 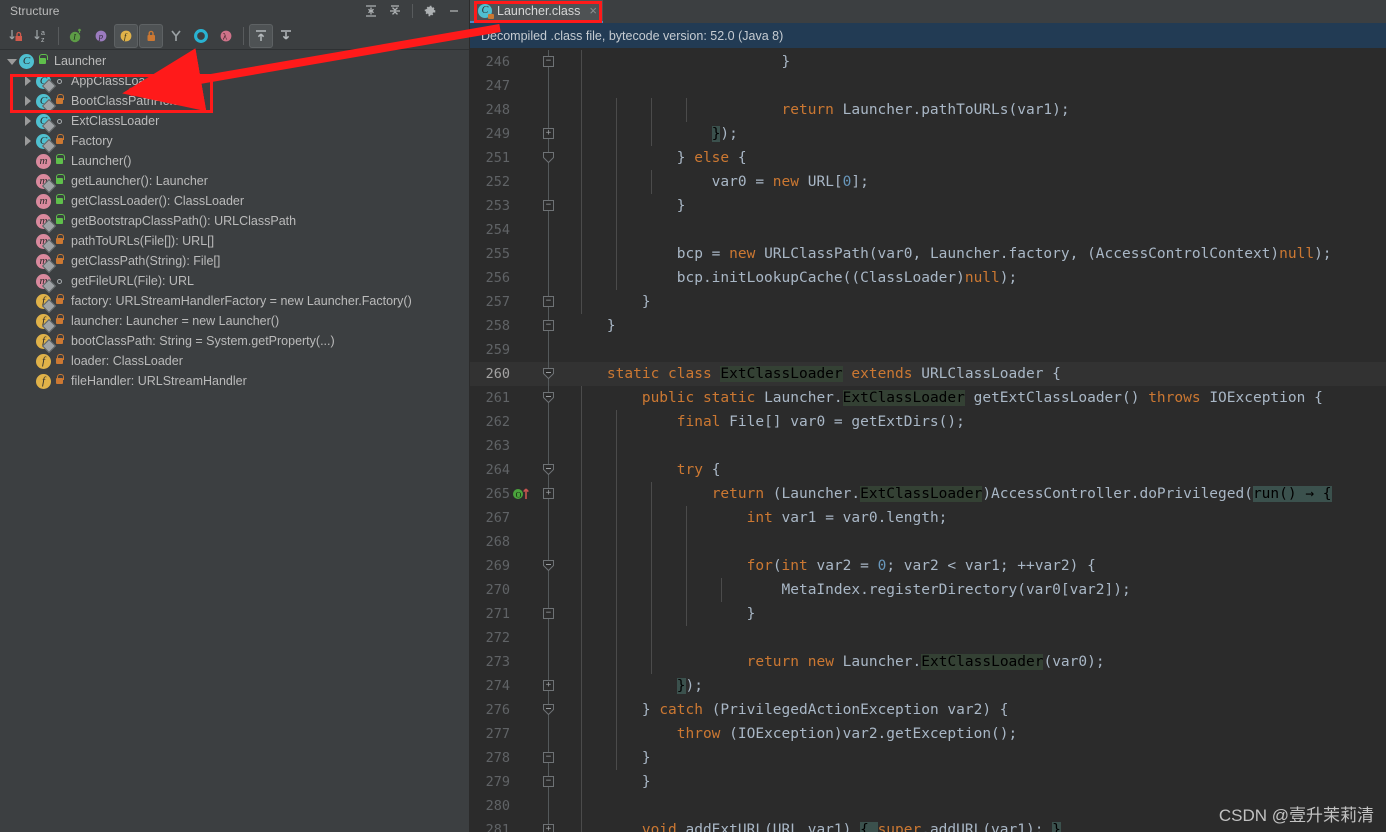 What do you see at coordinates (201, 36) in the screenshot?
I see `show-anonymous-icon` at bounding box center [201, 36].